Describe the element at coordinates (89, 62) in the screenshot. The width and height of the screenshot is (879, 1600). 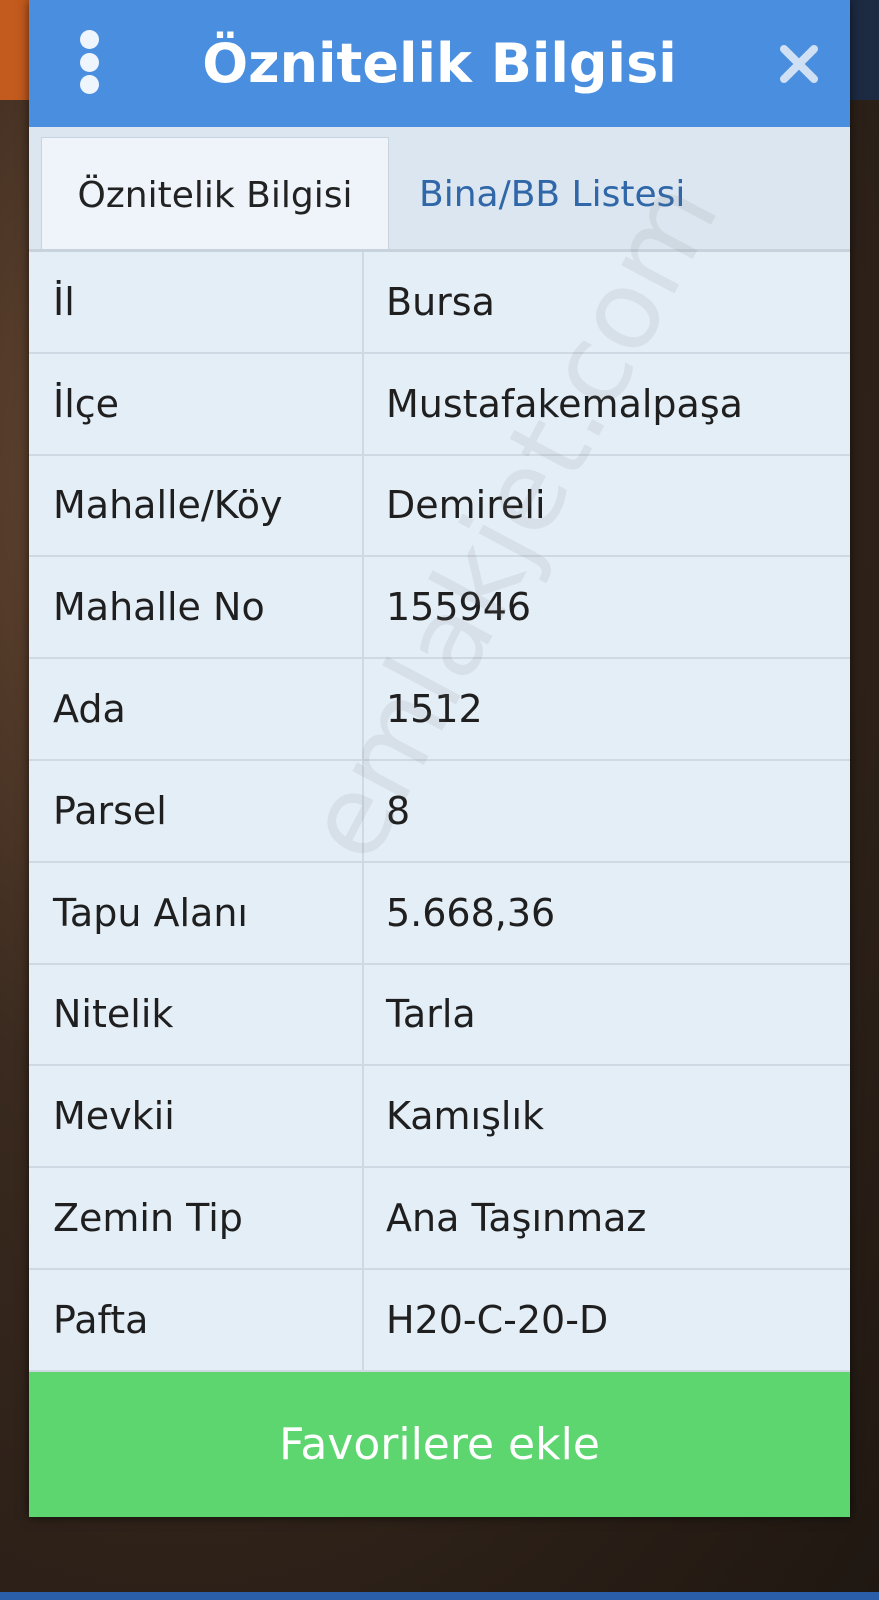
I see `more-vertical-icon` at that location.